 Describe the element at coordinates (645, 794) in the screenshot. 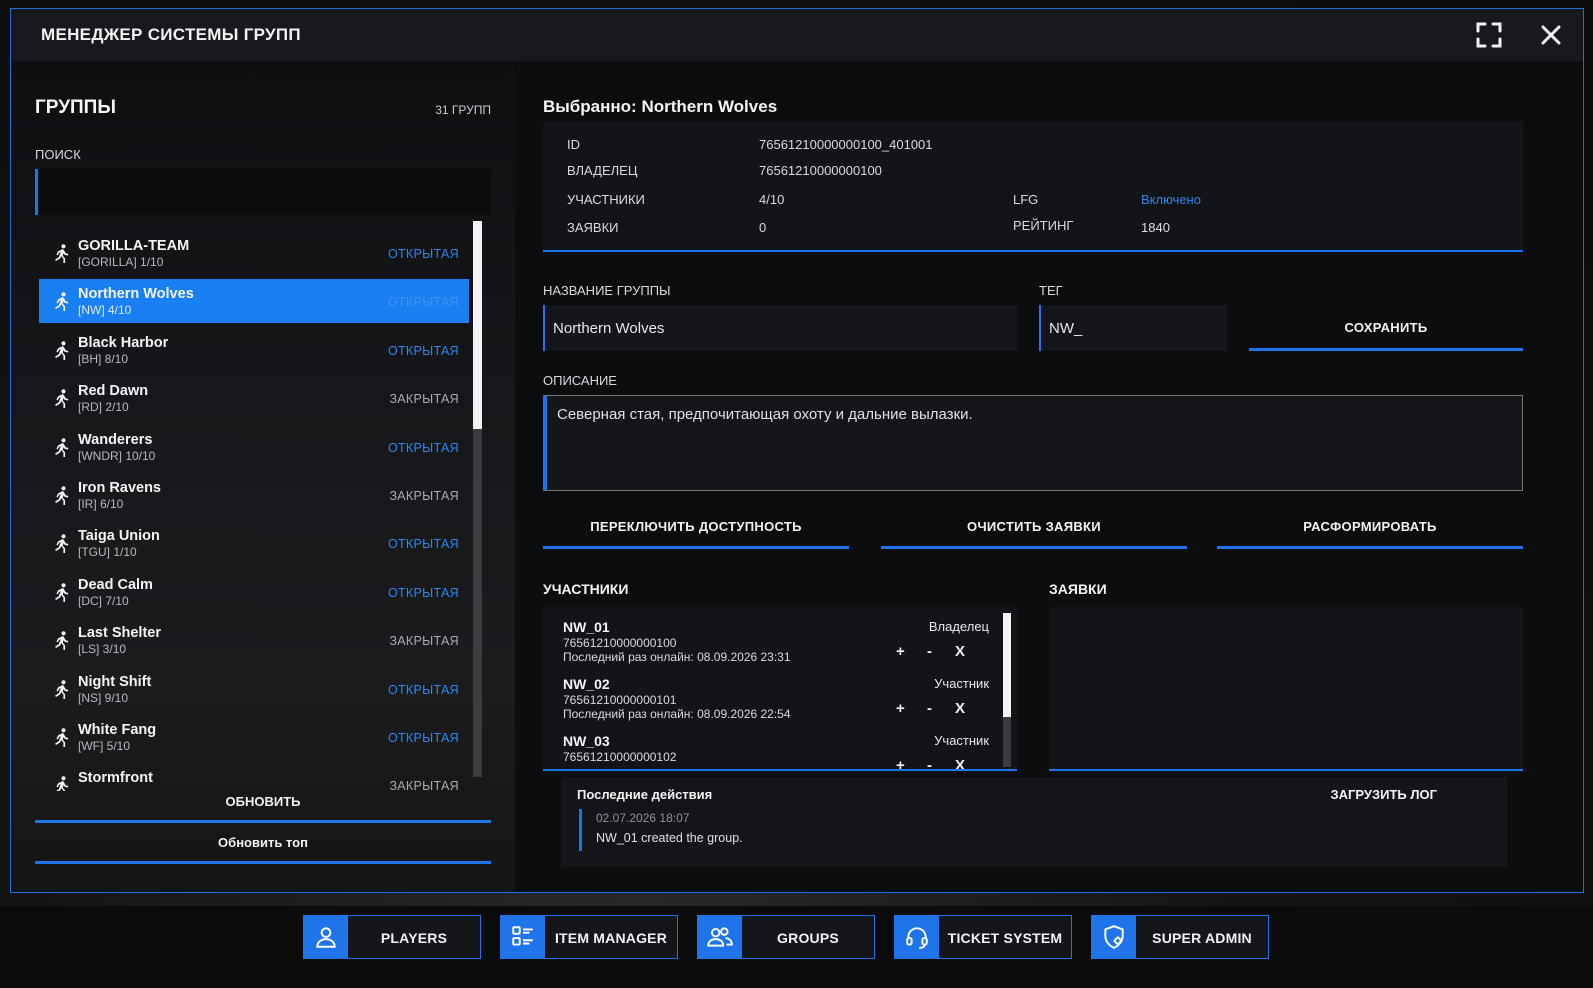

I see `log-title: Последние действия` at that location.